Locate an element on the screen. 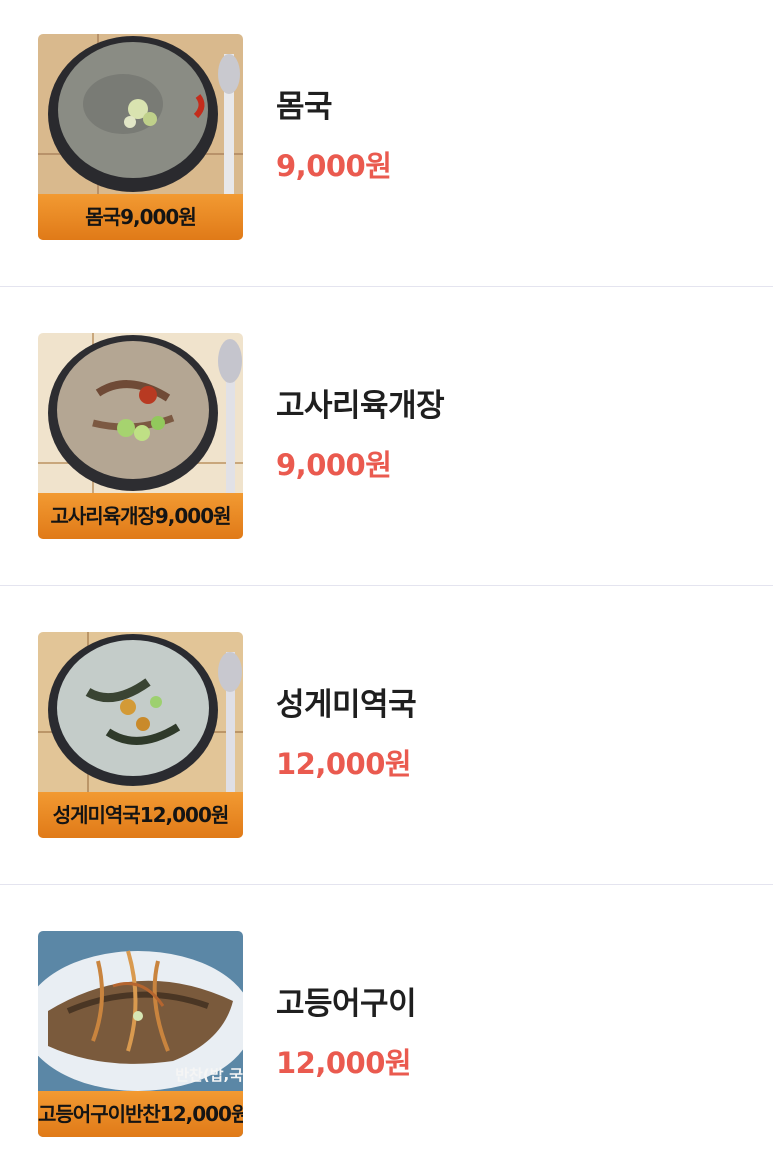 The height and width of the screenshot is (1175, 773). image-caption: 몸국9,000원 is located at coordinates (140, 217).